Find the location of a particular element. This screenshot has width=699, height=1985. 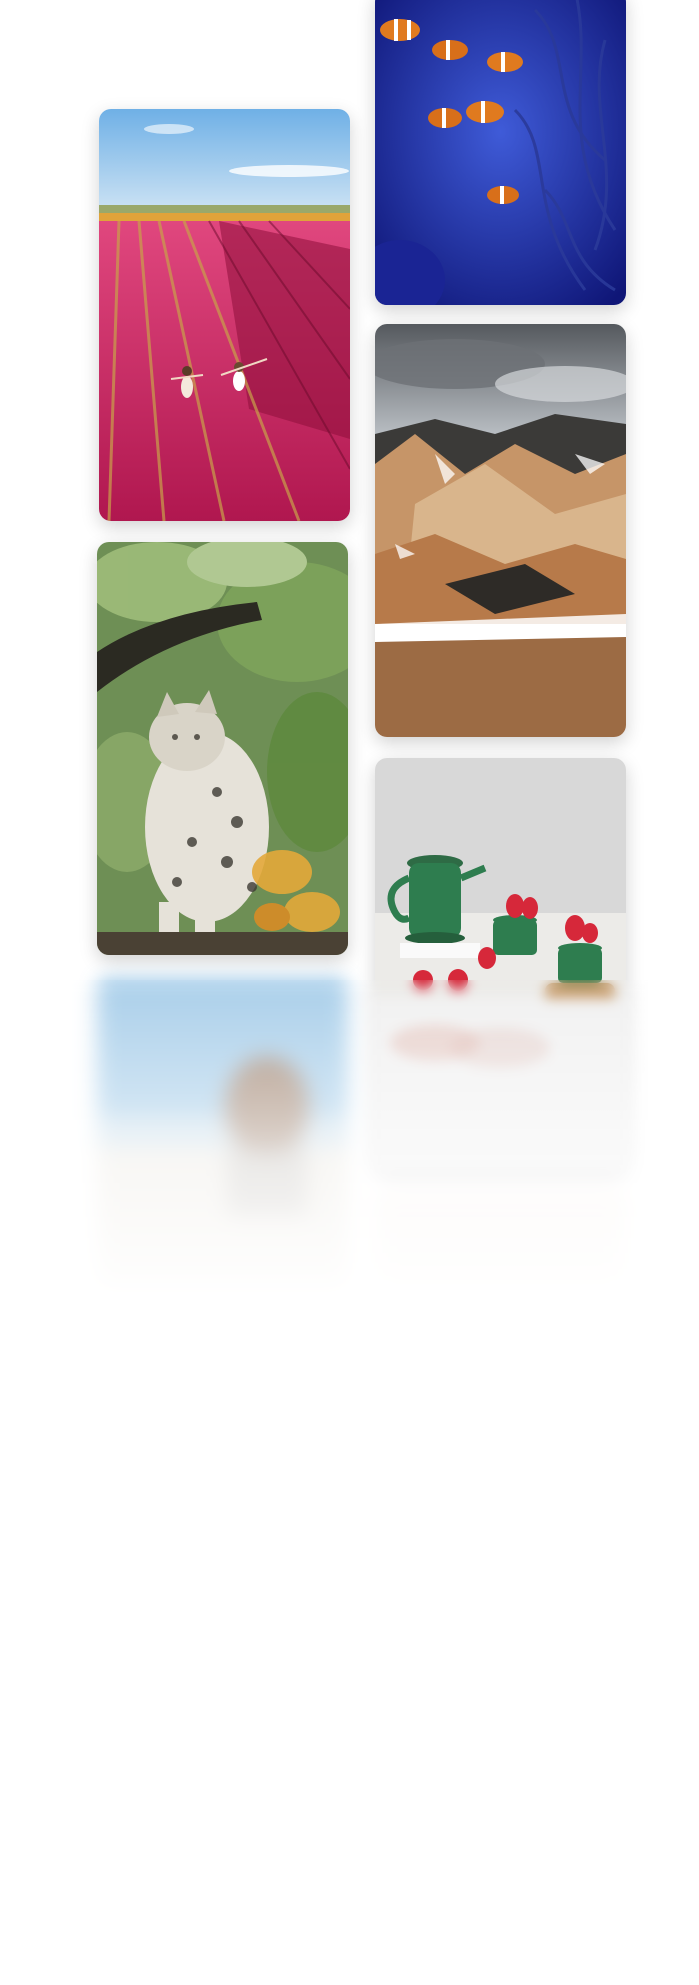

clownfish-image is located at coordinates (500, 152).